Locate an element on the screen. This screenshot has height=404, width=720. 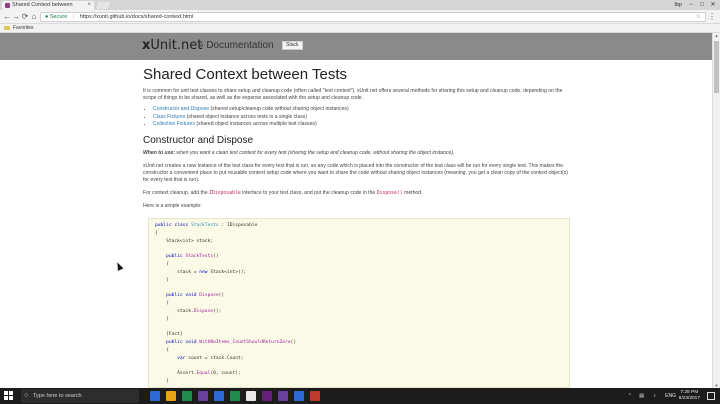
browser-tab: Shared Context between × is located at coordinates (48, 5).